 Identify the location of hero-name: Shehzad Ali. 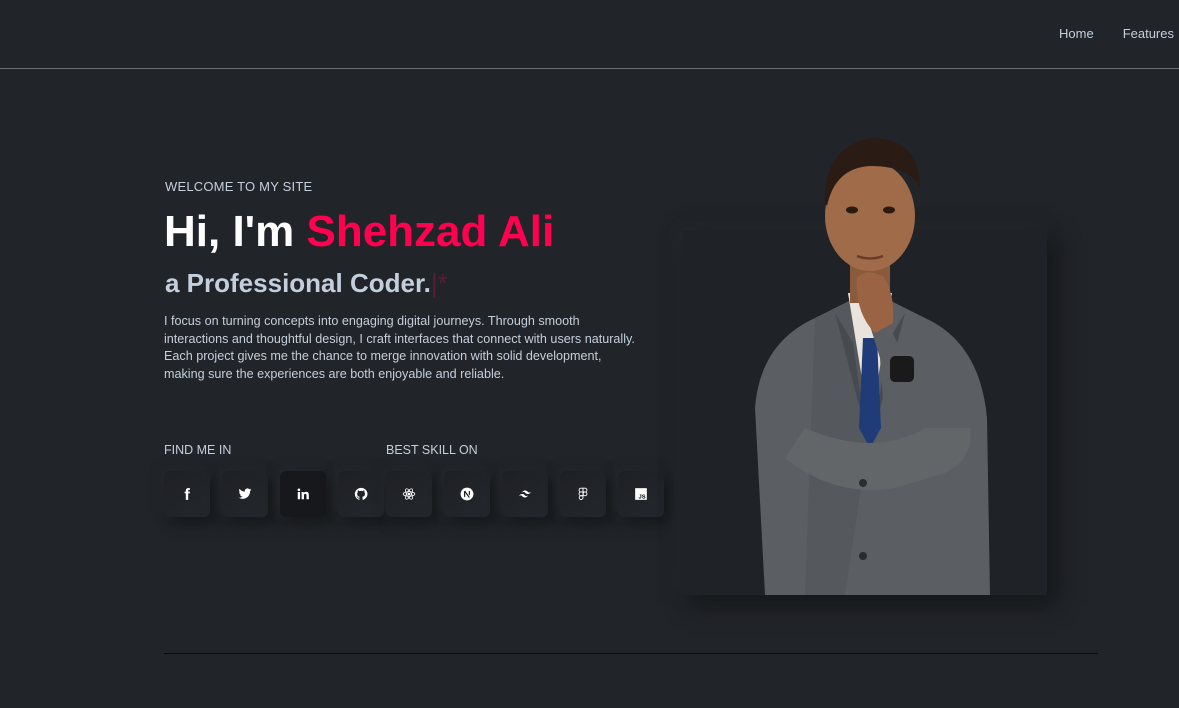
(430, 231).